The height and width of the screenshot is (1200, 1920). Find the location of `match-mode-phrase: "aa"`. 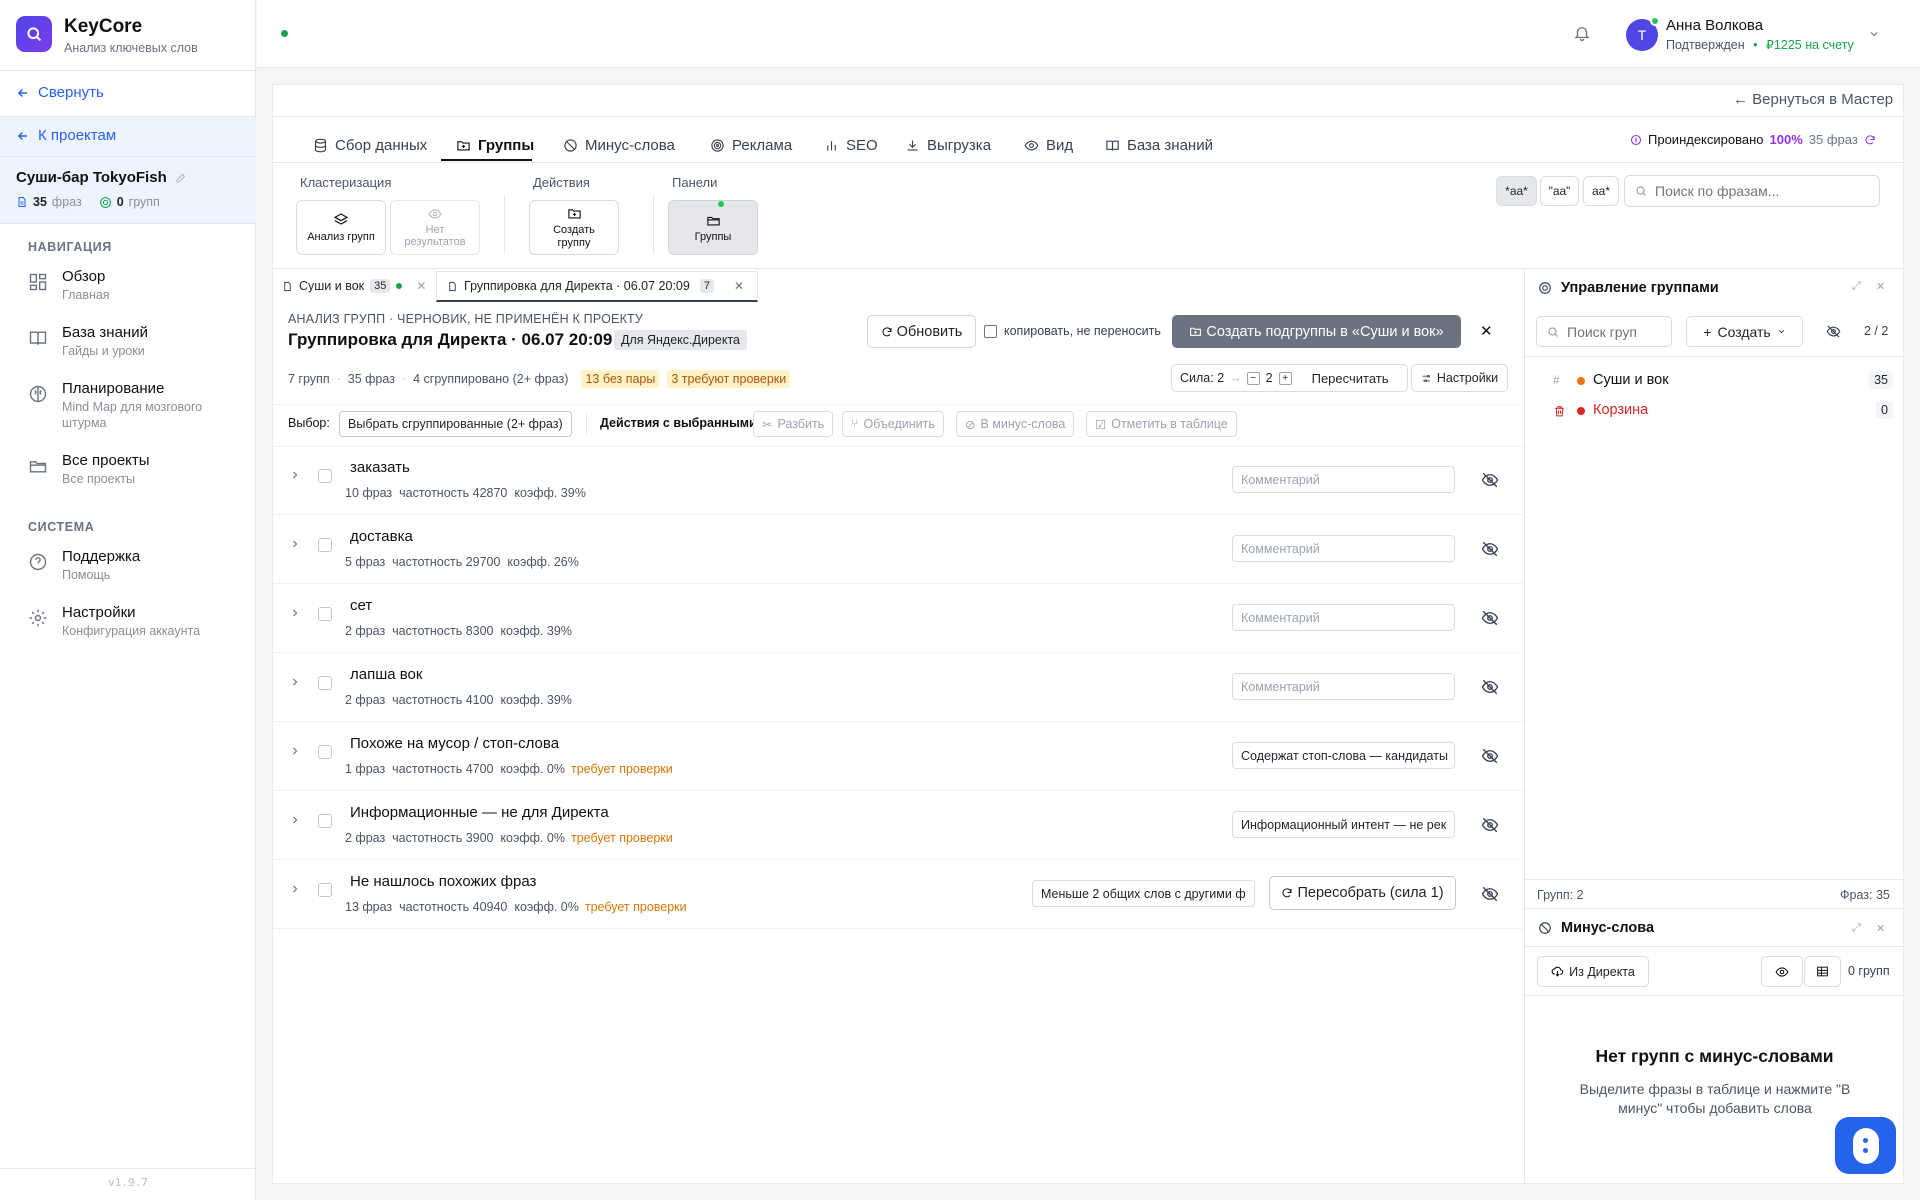

match-mode-phrase: "aa" is located at coordinates (1559, 191).